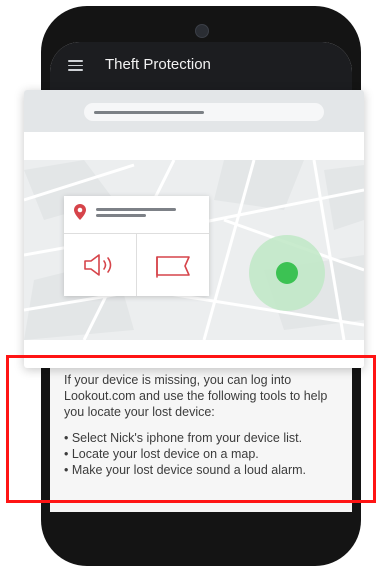  I want to click on map-pin-icon, so click(80, 212).